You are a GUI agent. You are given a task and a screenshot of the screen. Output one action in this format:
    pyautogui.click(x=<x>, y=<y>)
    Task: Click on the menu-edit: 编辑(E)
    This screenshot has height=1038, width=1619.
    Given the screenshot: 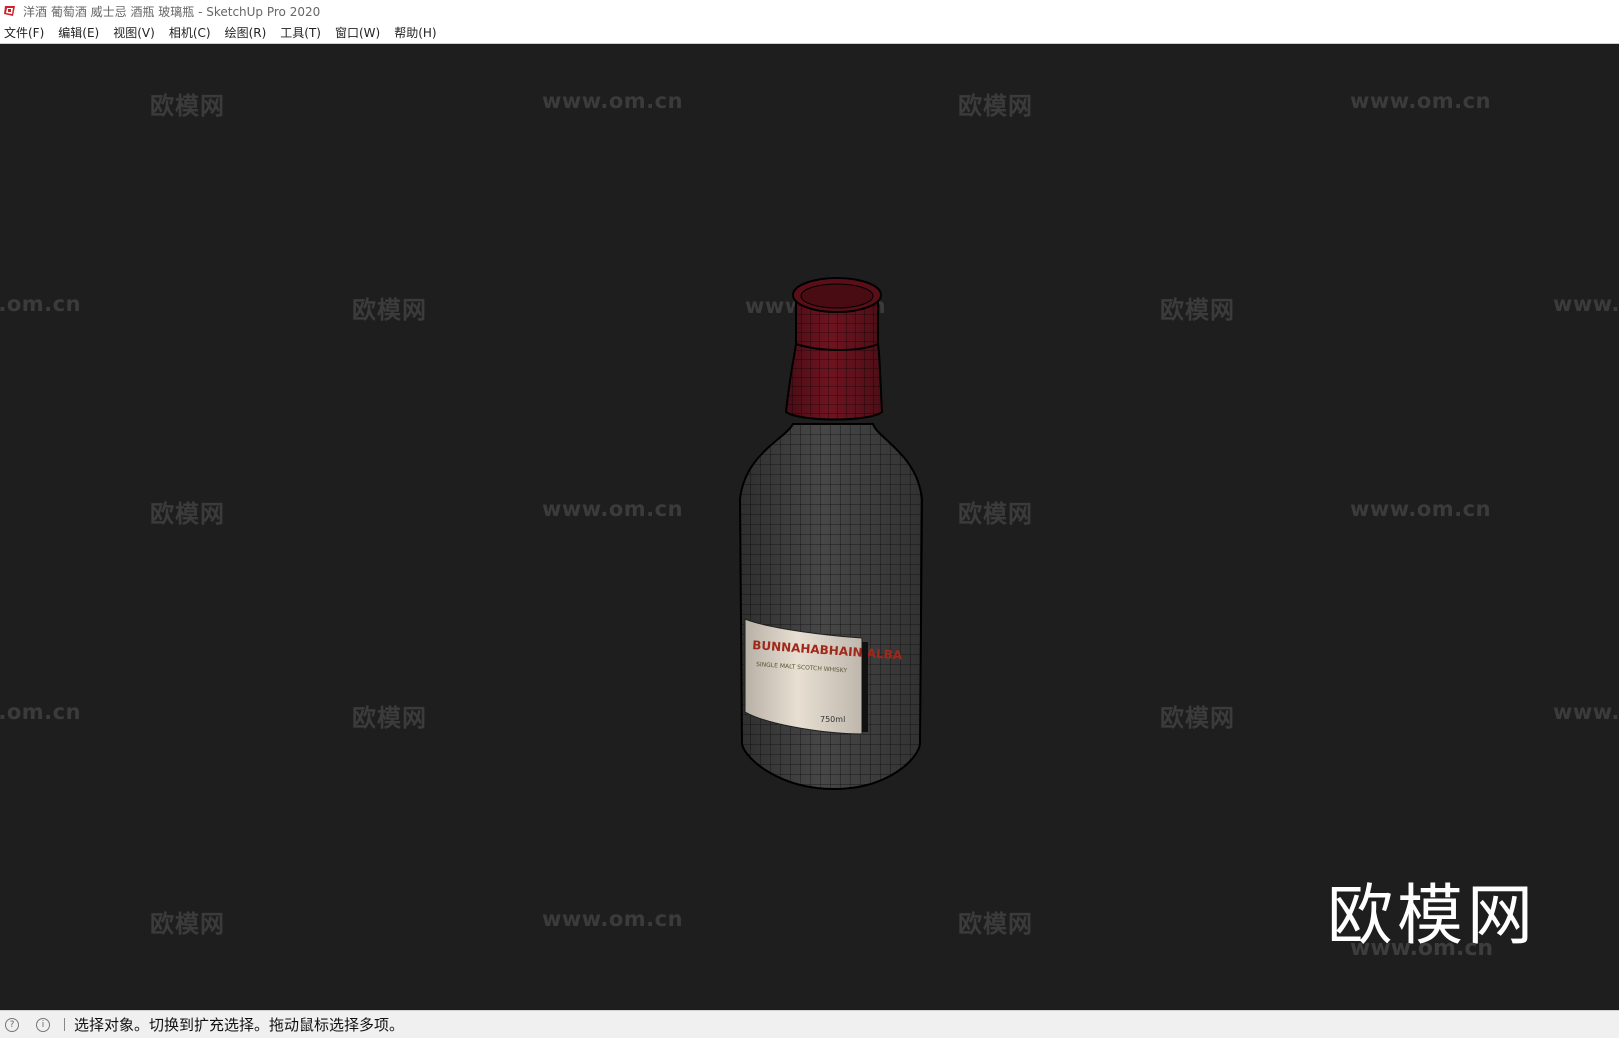 What is the action you would take?
    pyautogui.click(x=78, y=32)
    